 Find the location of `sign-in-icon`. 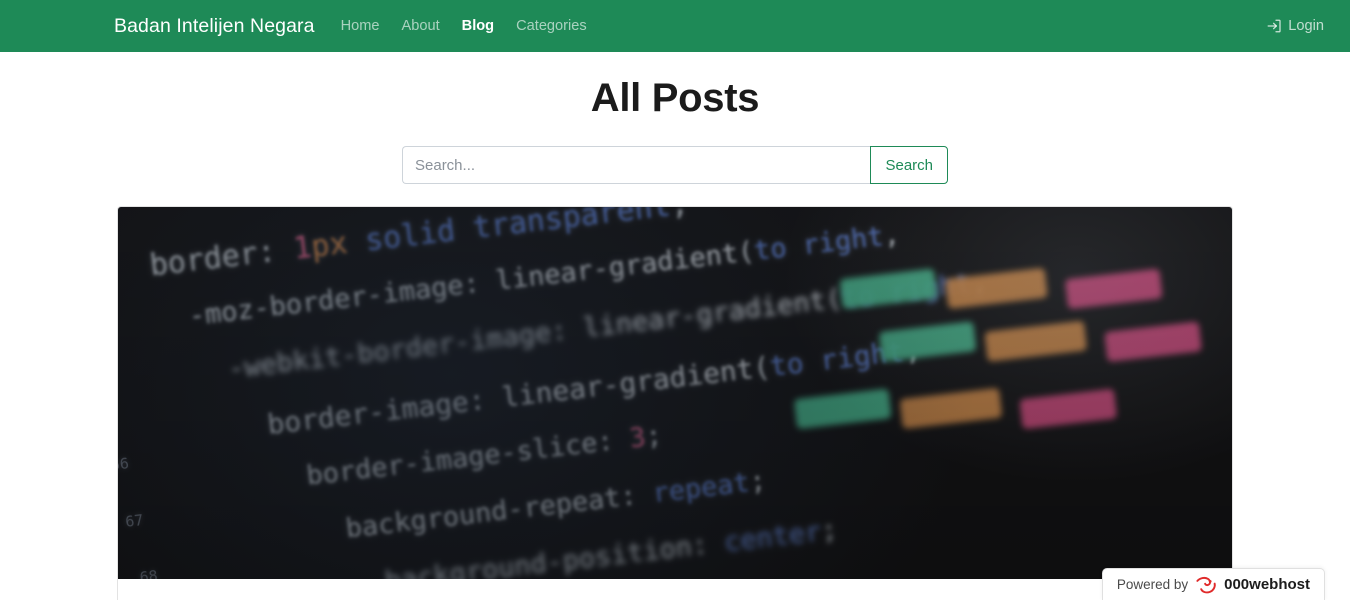

sign-in-icon is located at coordinates (1274, 26).